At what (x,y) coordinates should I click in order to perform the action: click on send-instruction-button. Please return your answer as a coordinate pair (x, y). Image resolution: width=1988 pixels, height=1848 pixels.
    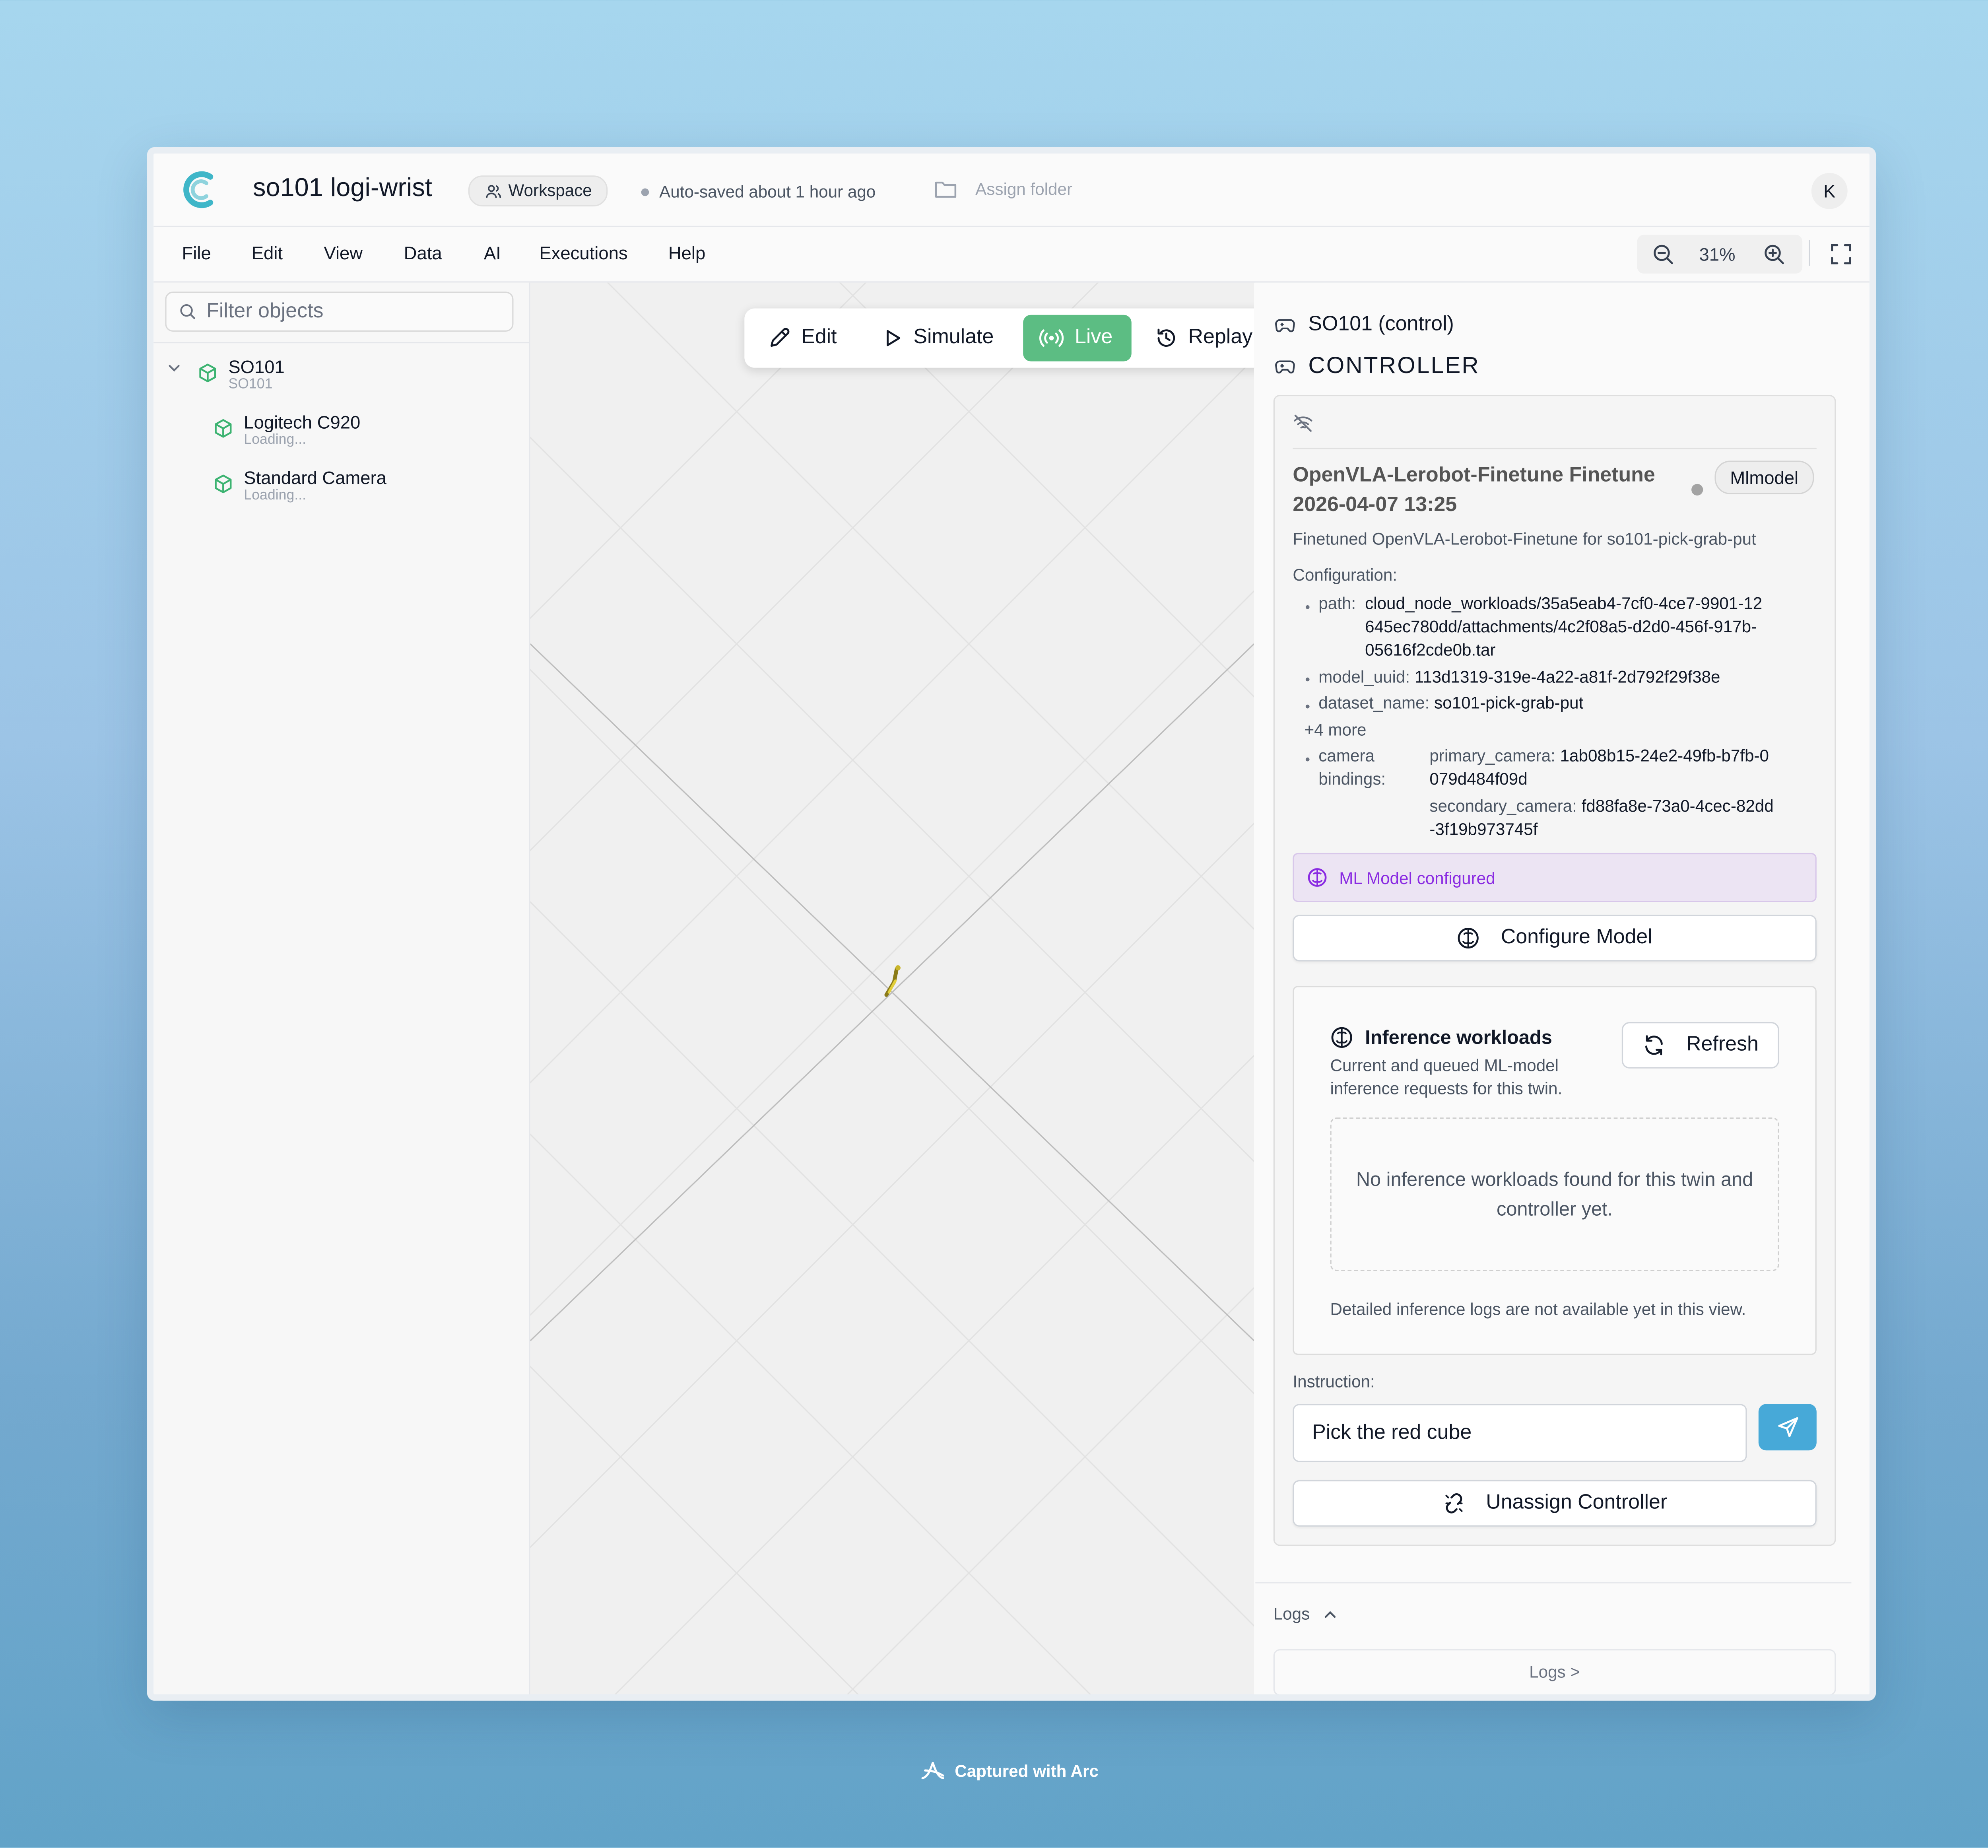
    Looking at the image, I should click on (1787, 1427).